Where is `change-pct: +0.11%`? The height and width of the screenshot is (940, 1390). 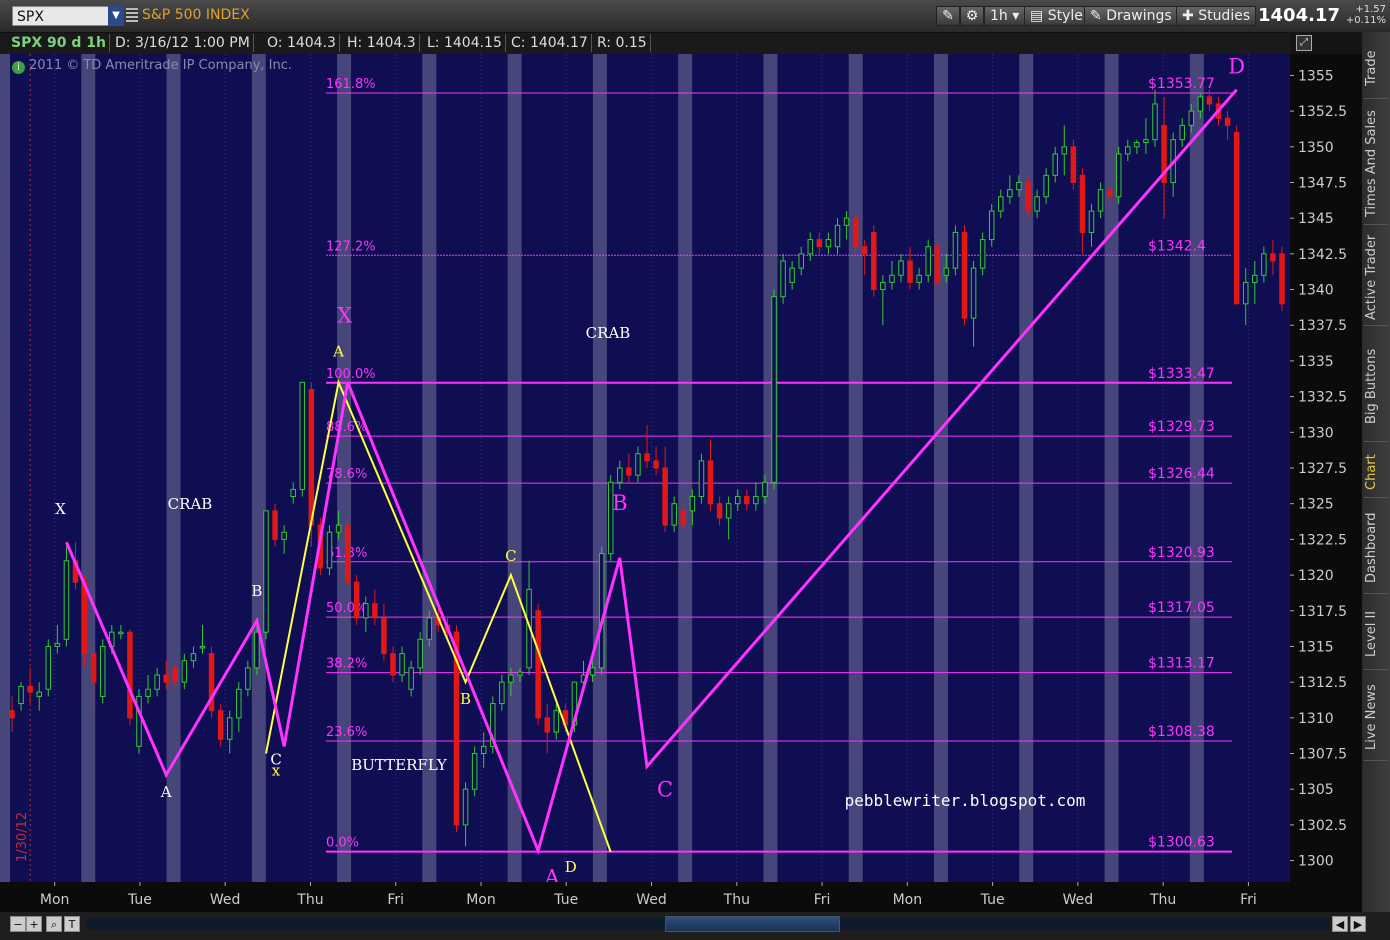
change-pct: +0.11% is located at coordinates (1365, 20).